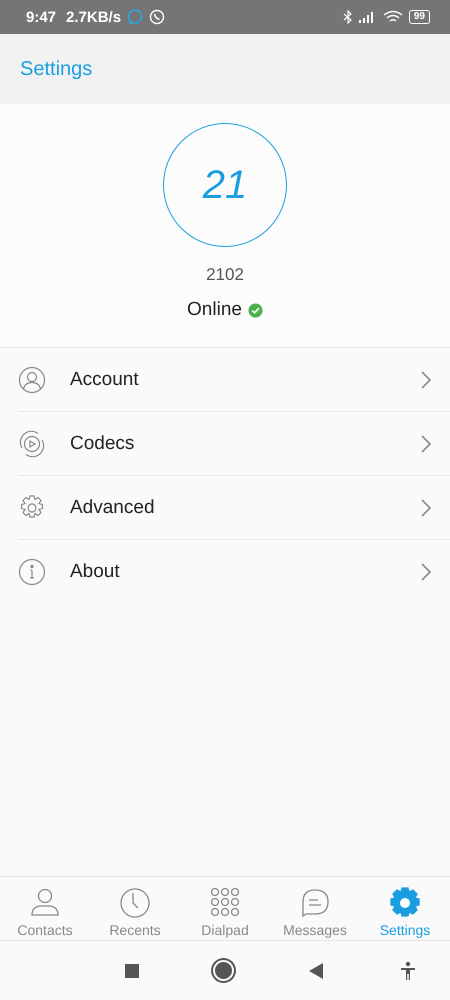  I want to click on info-icon, so click(32, 572).